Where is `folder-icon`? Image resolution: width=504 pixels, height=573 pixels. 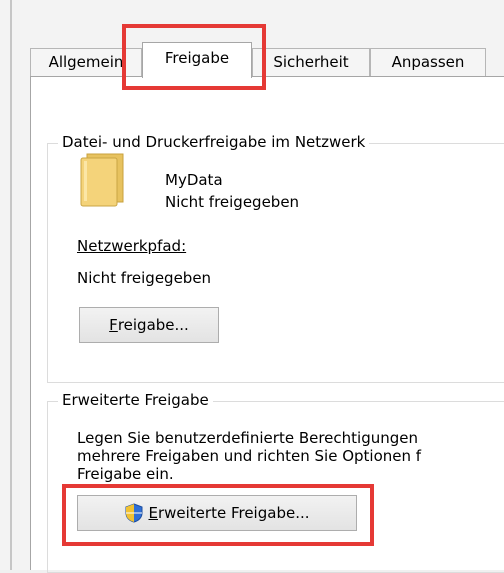 folder-icon is located at coordinates (102, 180).